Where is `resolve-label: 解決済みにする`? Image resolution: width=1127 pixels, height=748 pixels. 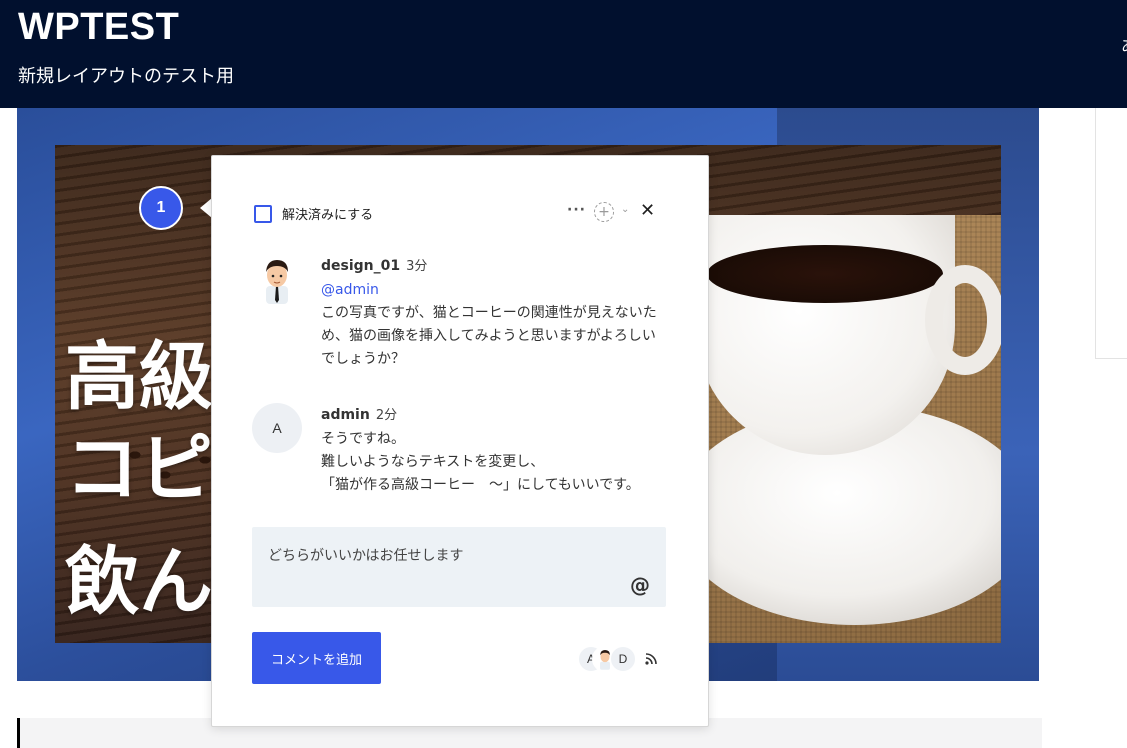 resolve-label: 解決済みにする is located at coordinates (328, 215).